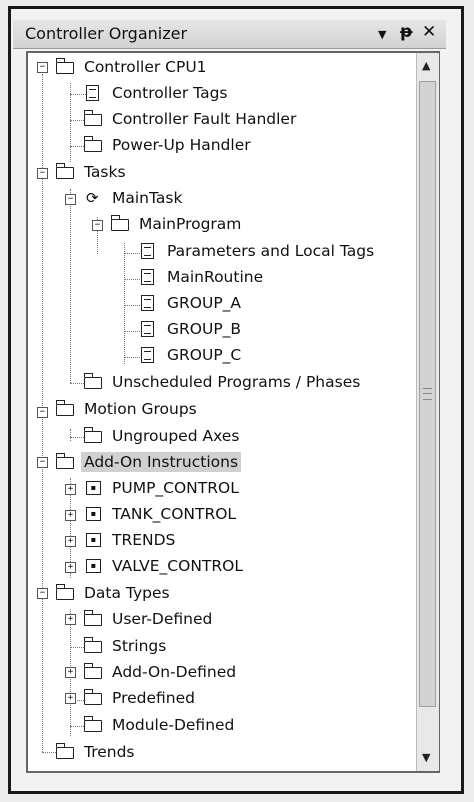 This screenshot has height=802, width=474. Describe the element at coordinates (426, 757) in the screenshot. I see `scroll-down-icon: ▼` at that location.